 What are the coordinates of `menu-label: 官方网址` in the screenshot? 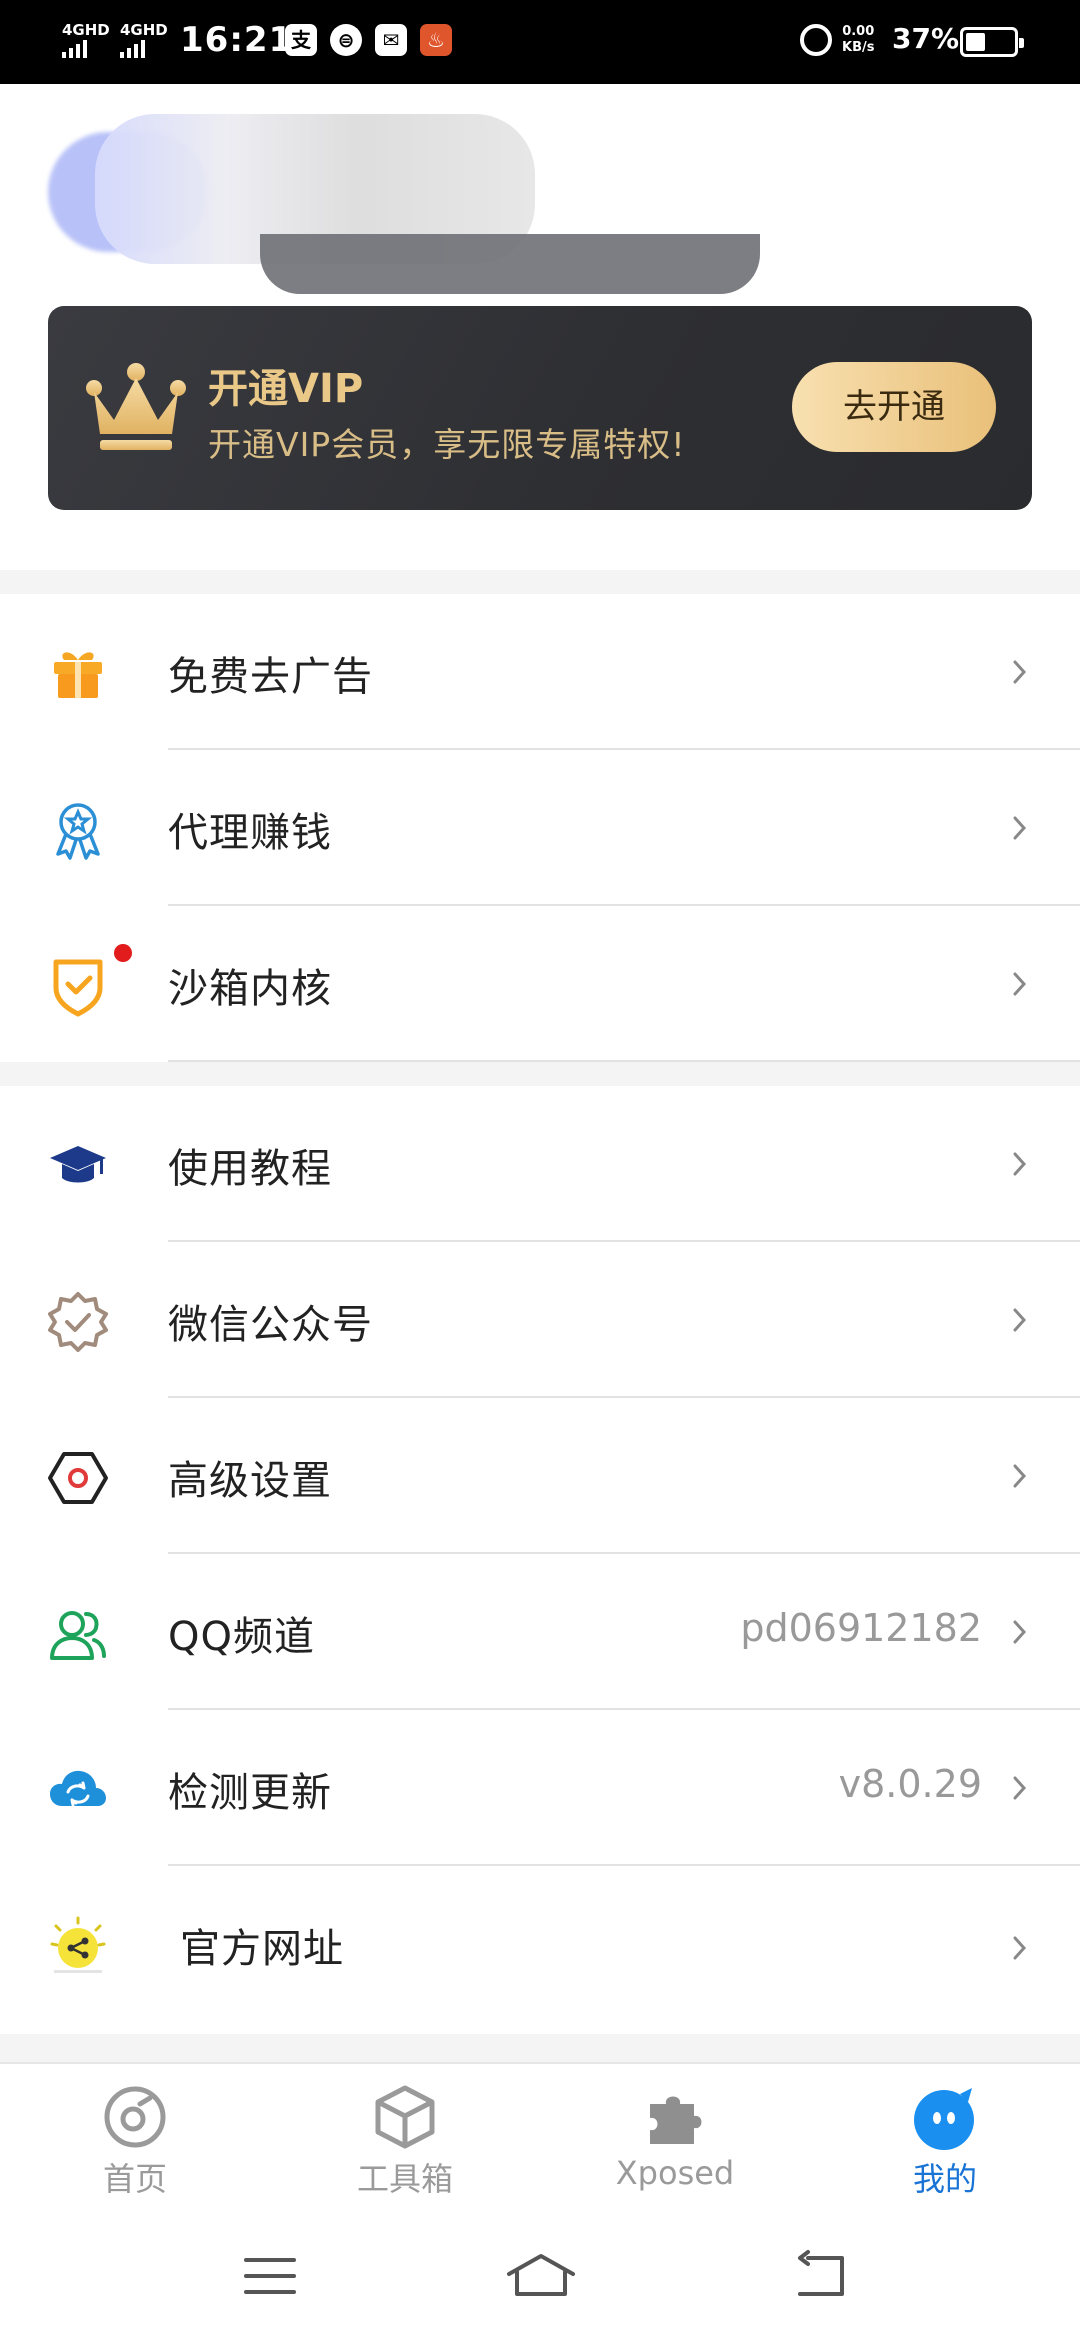 It's located at (262, 1949).